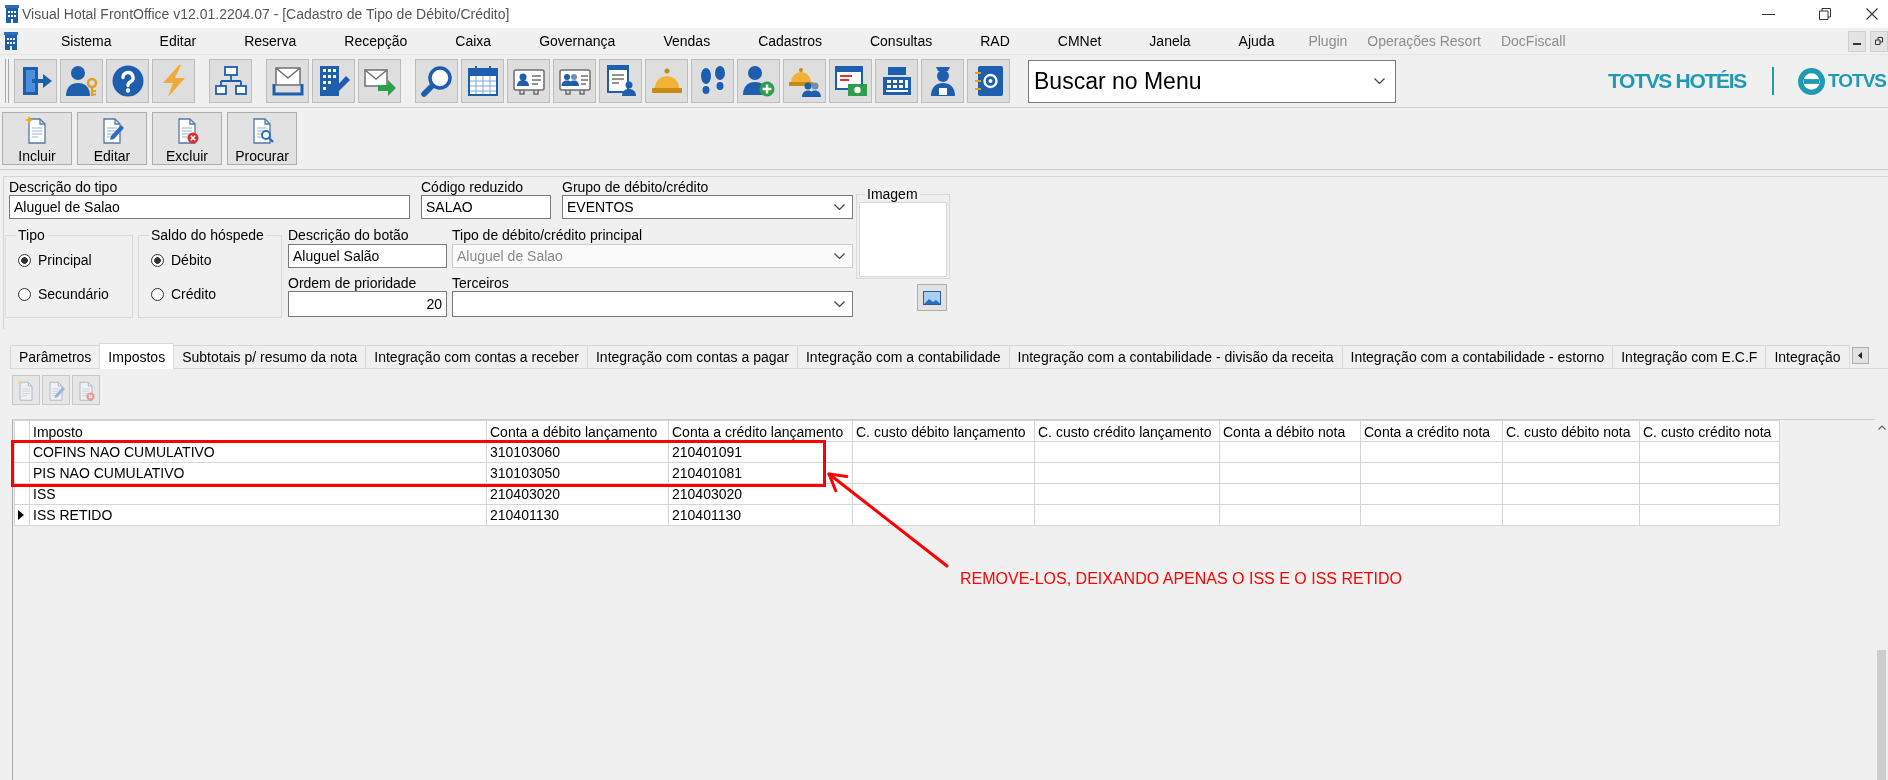 Image resolution: width=1888 pixels, height=780 pixels. What do you see at coordinates (1290, 431) in the screenshot?
I see `column-header: Conta a débito nota` at bounding box center [1290, 431].